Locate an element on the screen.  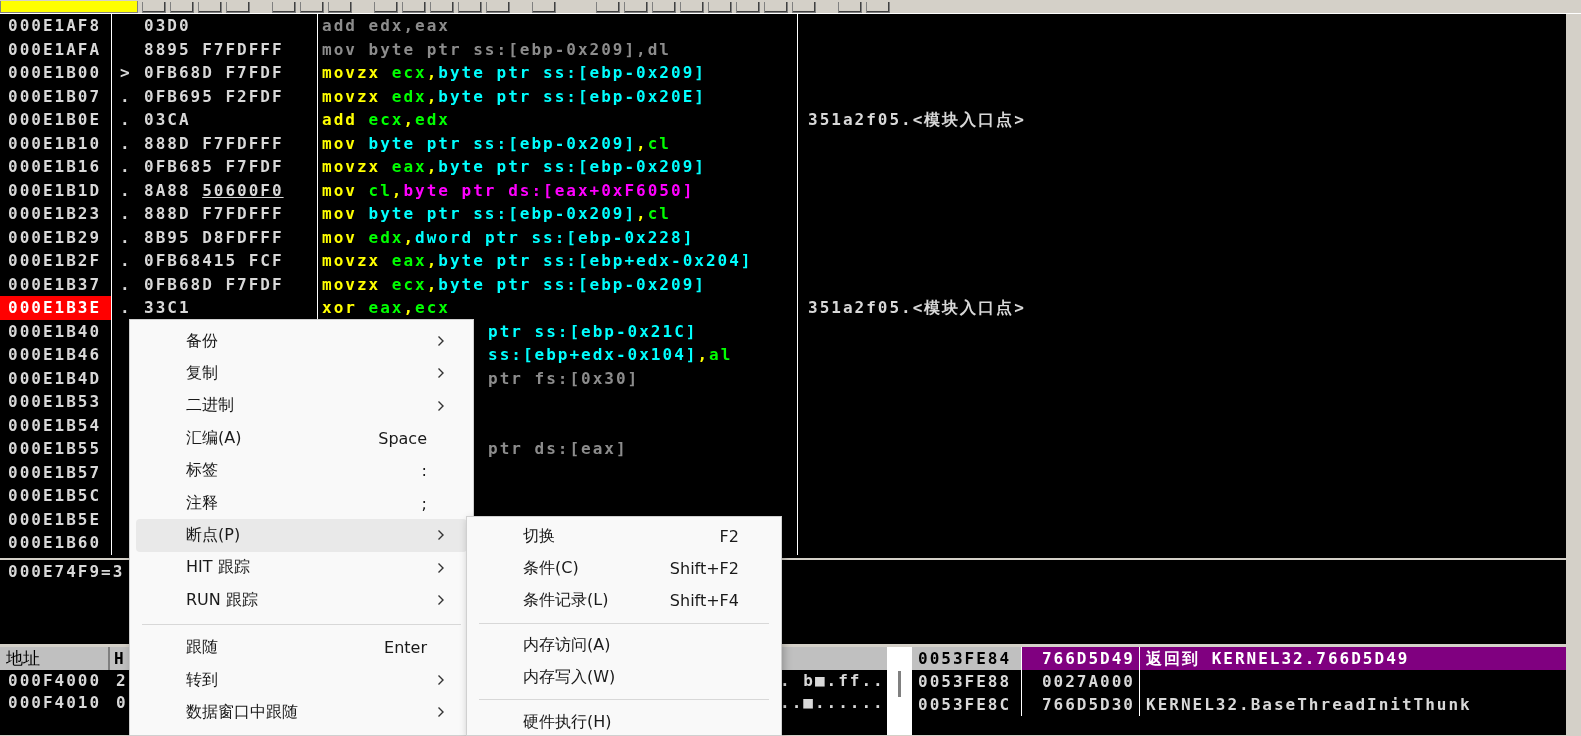
address-cell: 000E1B53 is located at coordinates (56, 402).